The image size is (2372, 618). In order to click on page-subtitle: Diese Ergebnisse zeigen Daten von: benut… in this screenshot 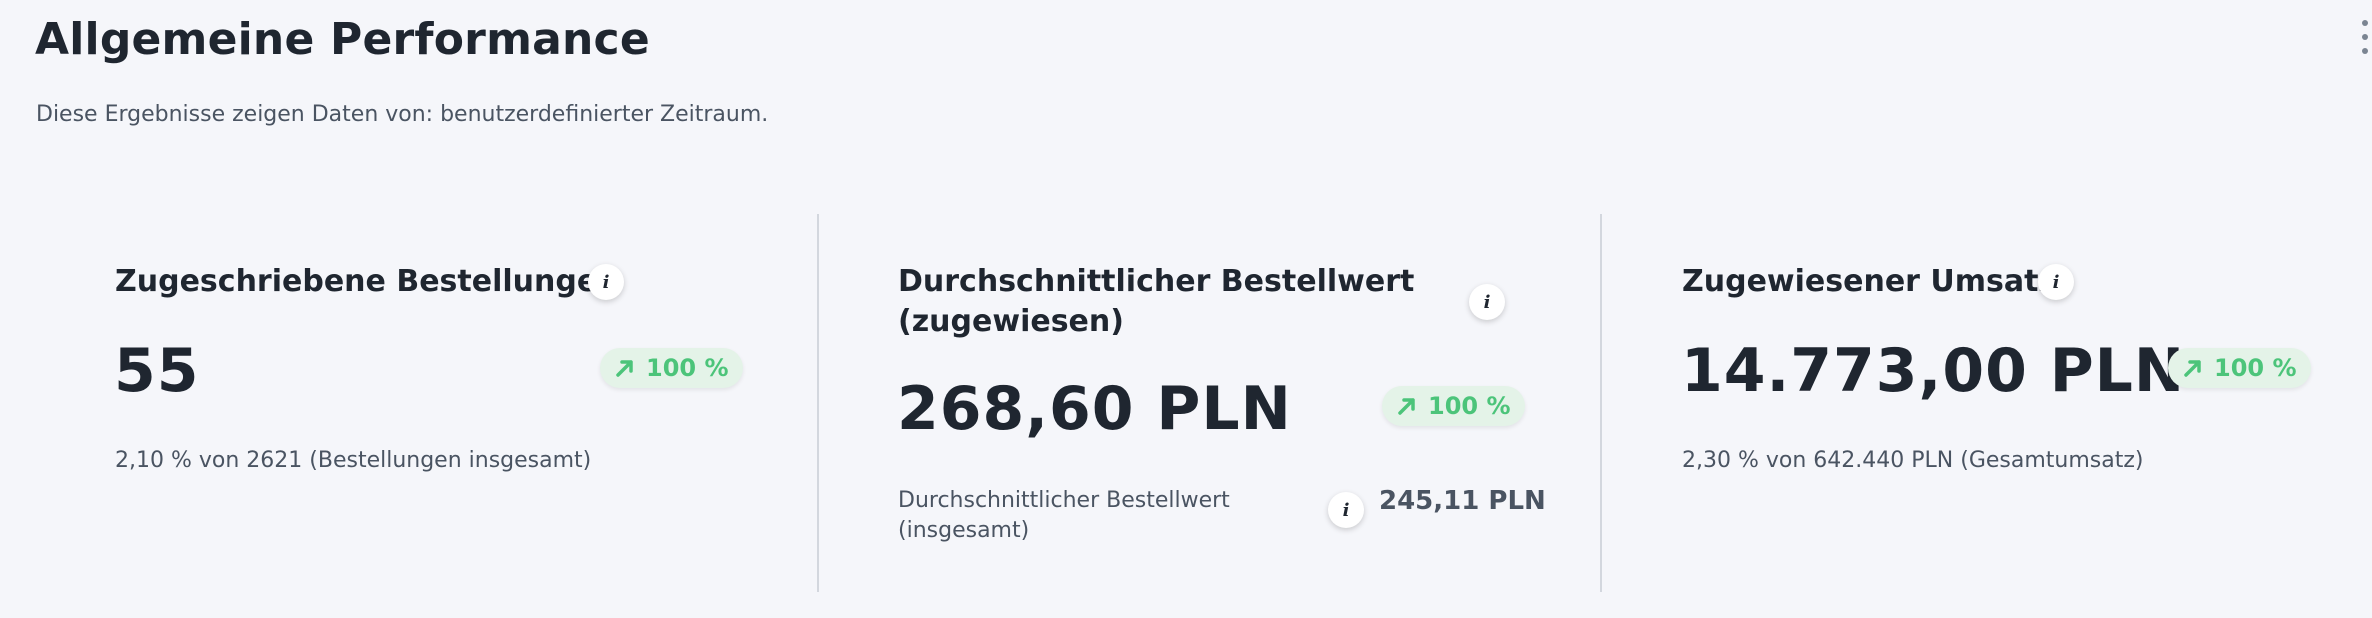, I will do `click(402, 114)`.